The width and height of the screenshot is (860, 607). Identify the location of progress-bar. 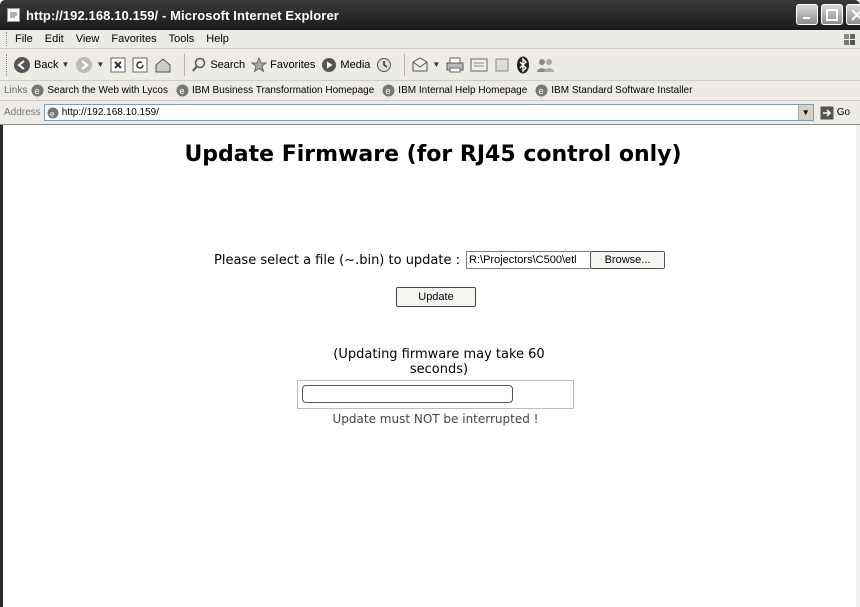
(407, 394).